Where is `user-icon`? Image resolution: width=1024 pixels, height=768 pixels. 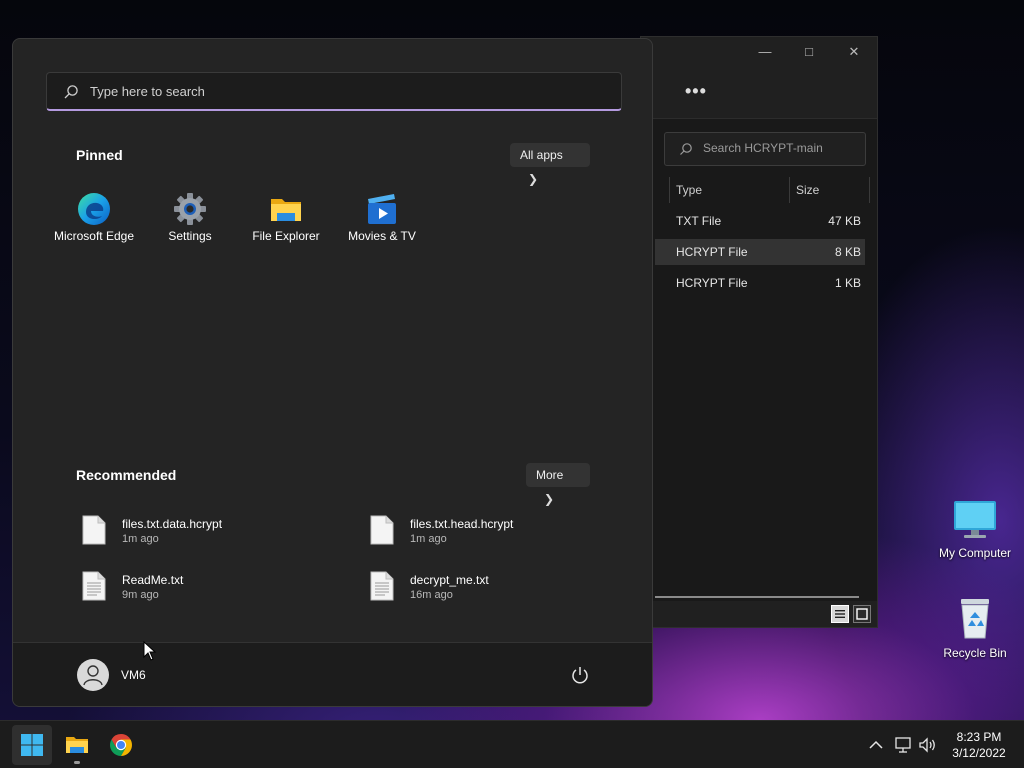 user-icon is located at coordinates (93, 675).